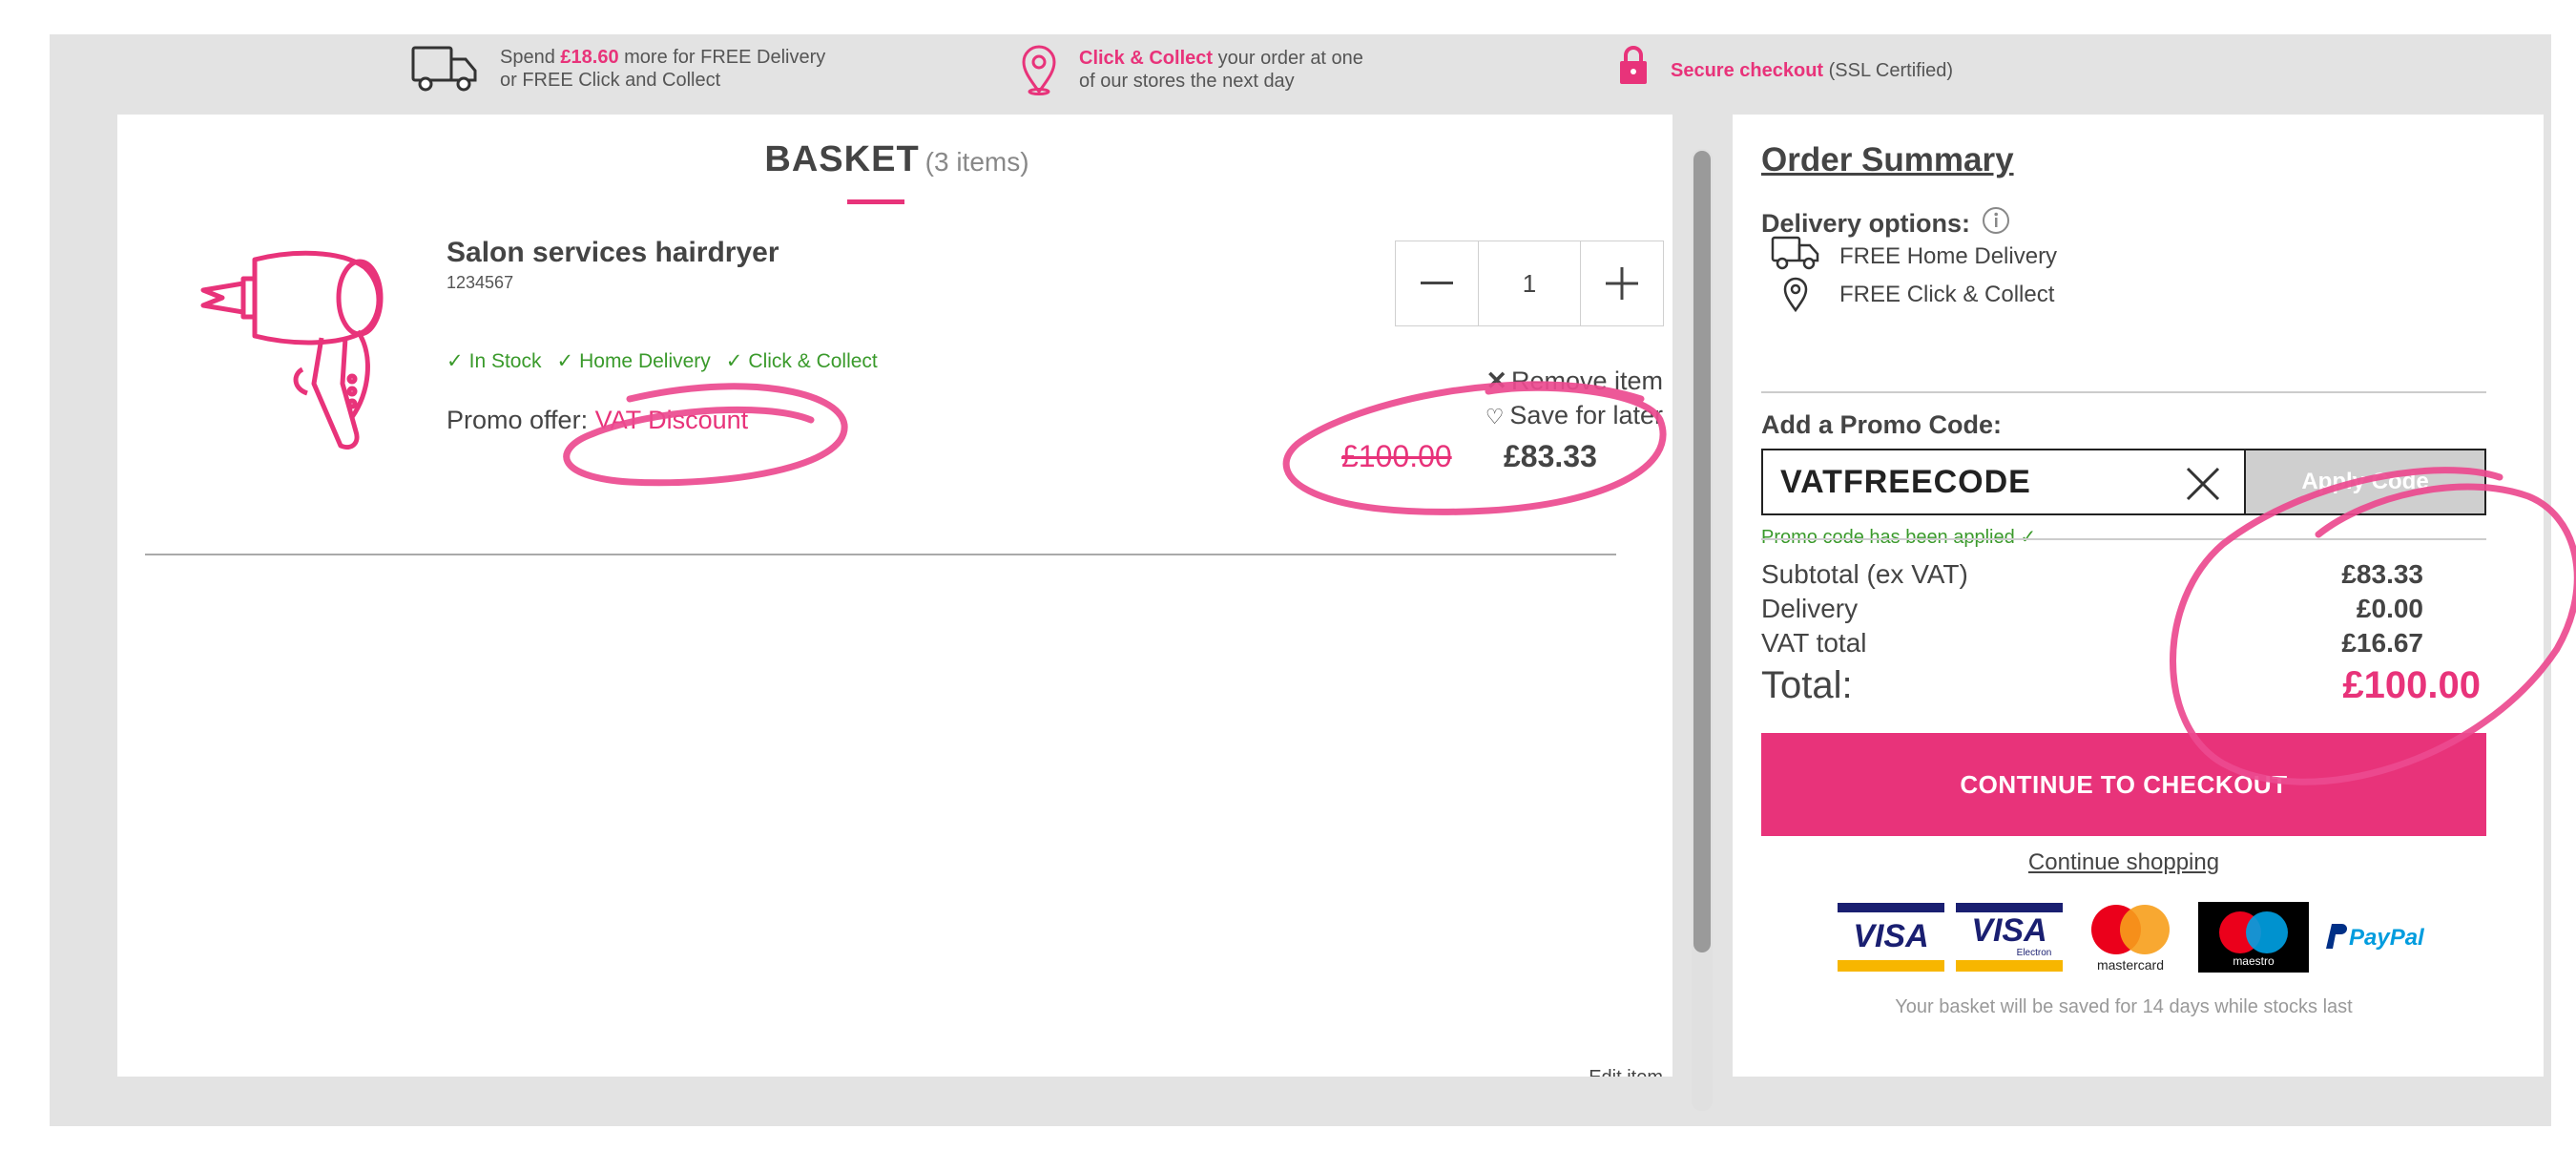  Describe the element at coordinates (2123, 643) in the screenshot. I see `vat-row: VAT total £16.67` at that location.